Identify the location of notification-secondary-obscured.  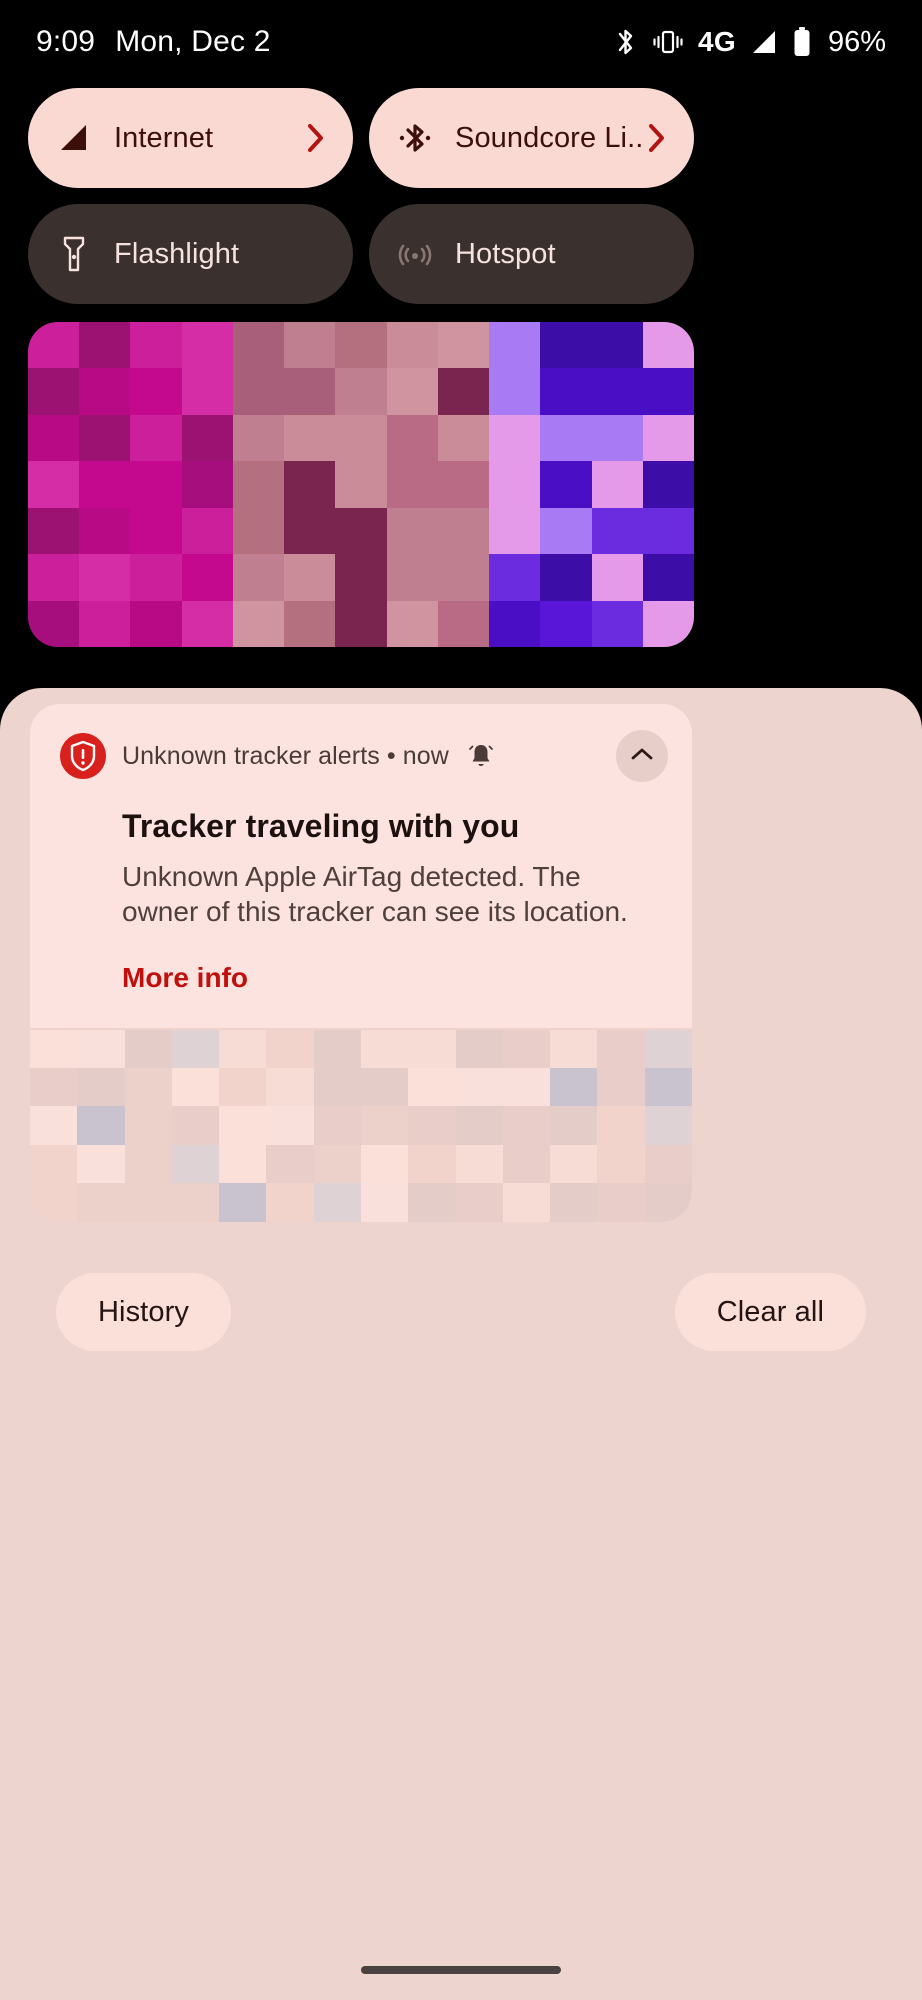
(361, 1125).